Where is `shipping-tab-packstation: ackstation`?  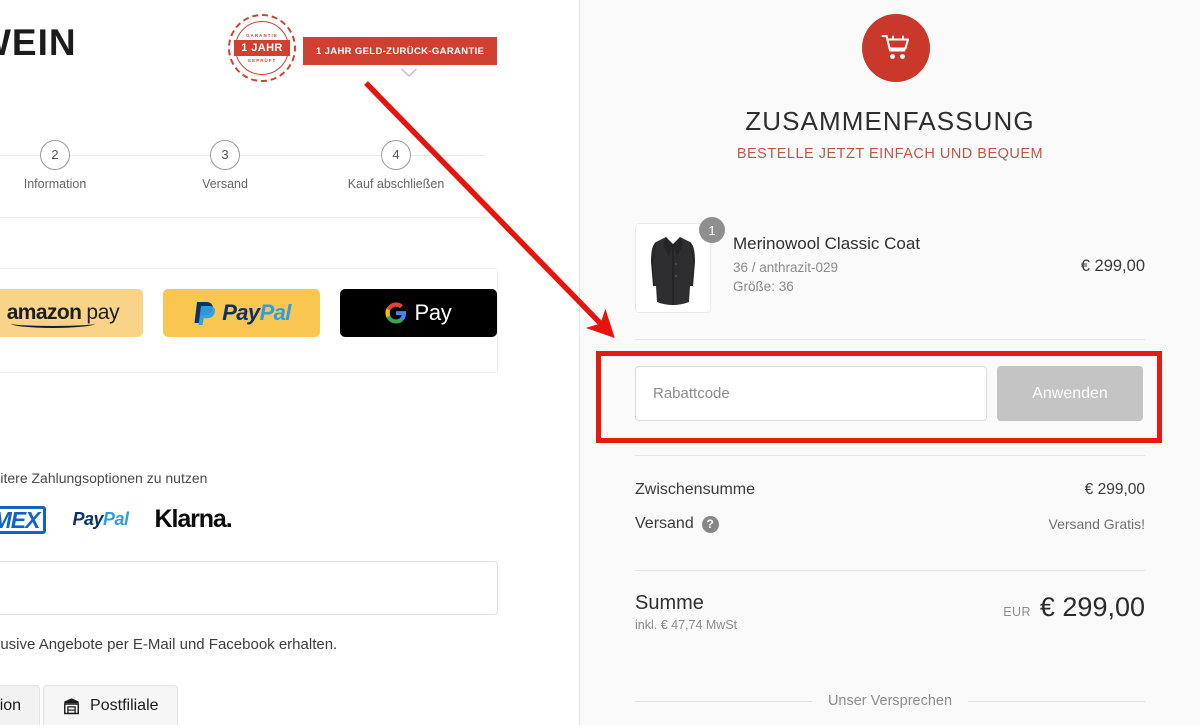 shipping-tab-packstation: ackstation is located at coordinates (20, 705).